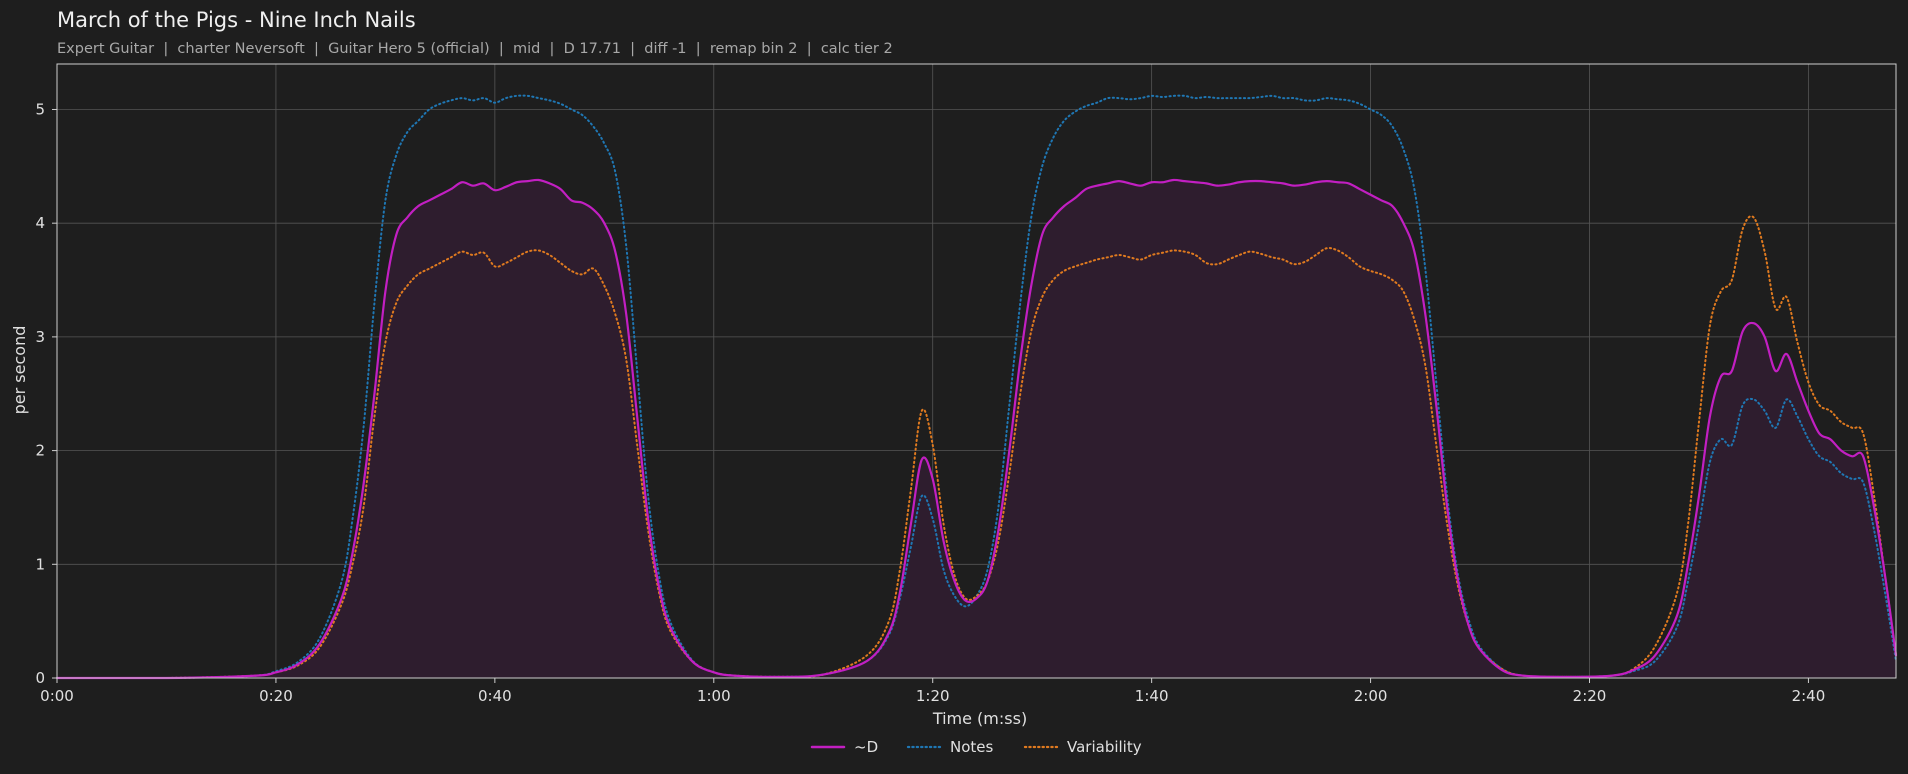 The height and width of the screenshot is (774, 1908). Describe the element at coordinates (19, 370) in the screenshot. I see `y-axis-label: per second` at that location.